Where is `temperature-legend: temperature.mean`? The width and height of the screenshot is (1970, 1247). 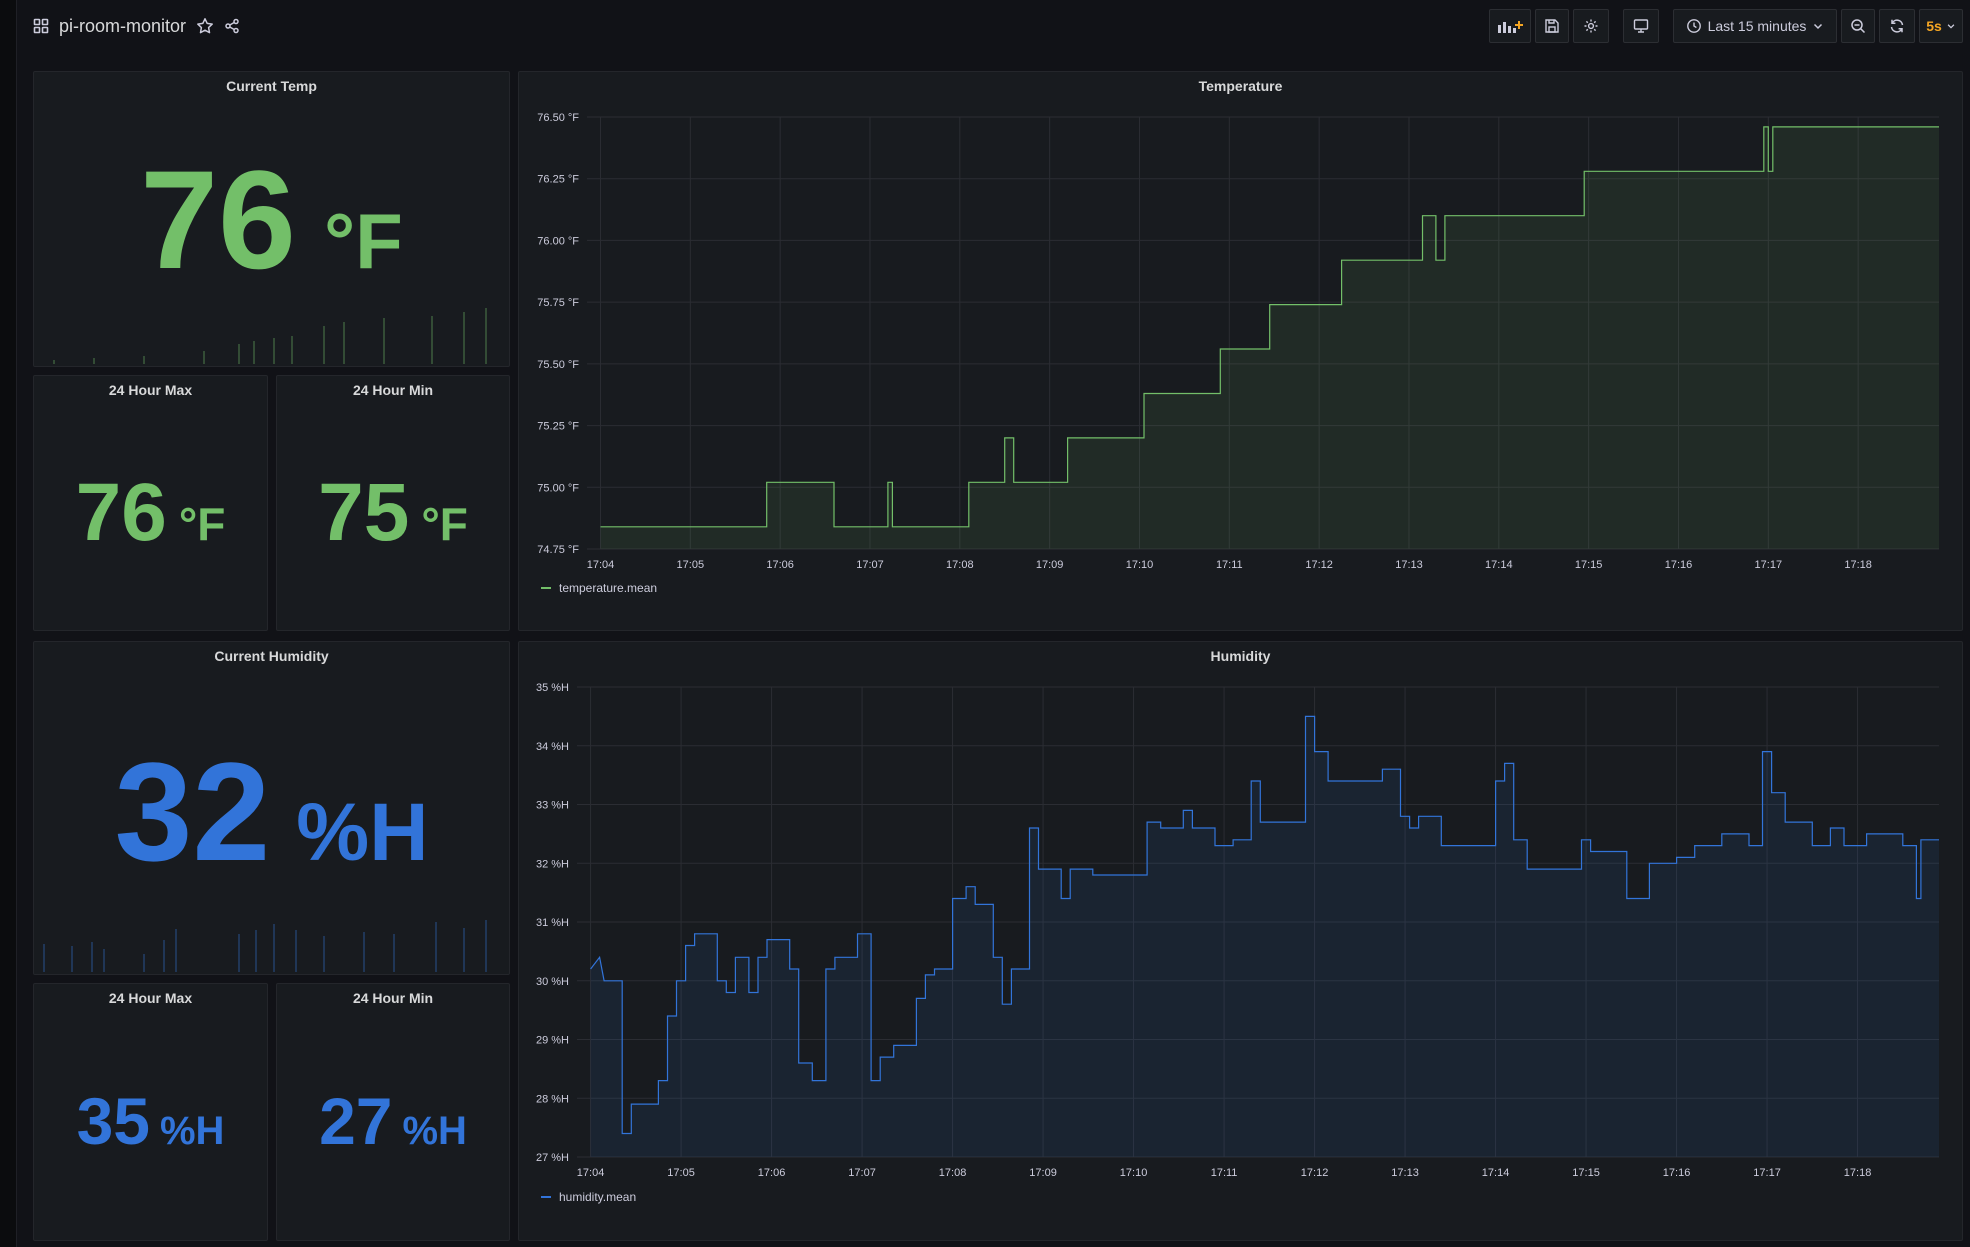 temperature-legend: temperature.mean is located at coordinates (599, 588).